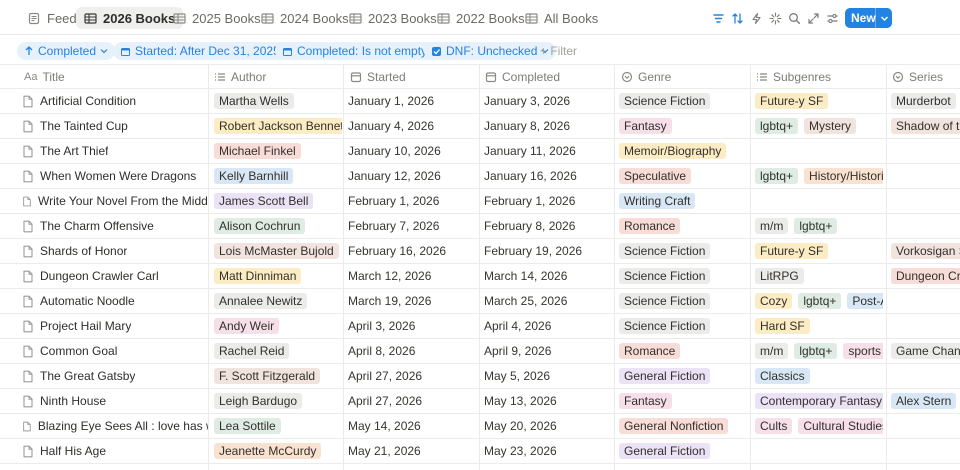 This screenshot has height=470, width=960. What do you see at coordinates (548, 101) in the screenshot?
I see `completed-cell: January 3, 2026` at bounding box center [548, 101].